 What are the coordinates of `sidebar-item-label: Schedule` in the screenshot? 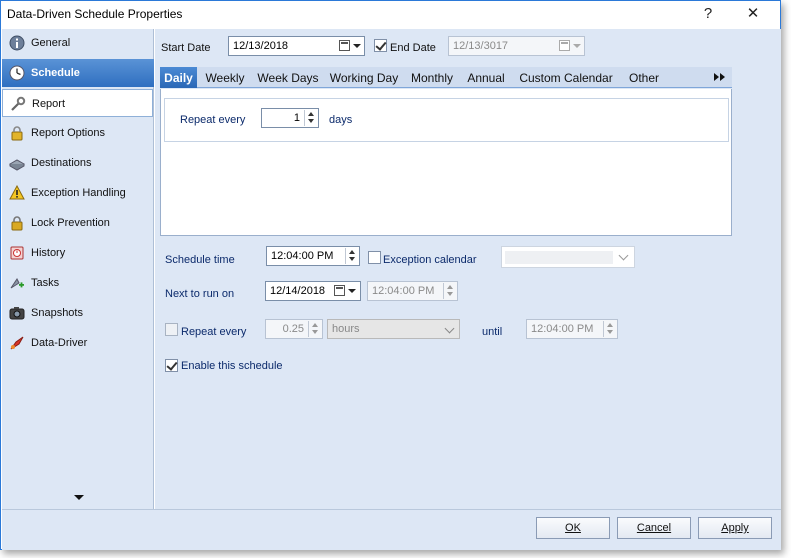 It's located at (55, 73).